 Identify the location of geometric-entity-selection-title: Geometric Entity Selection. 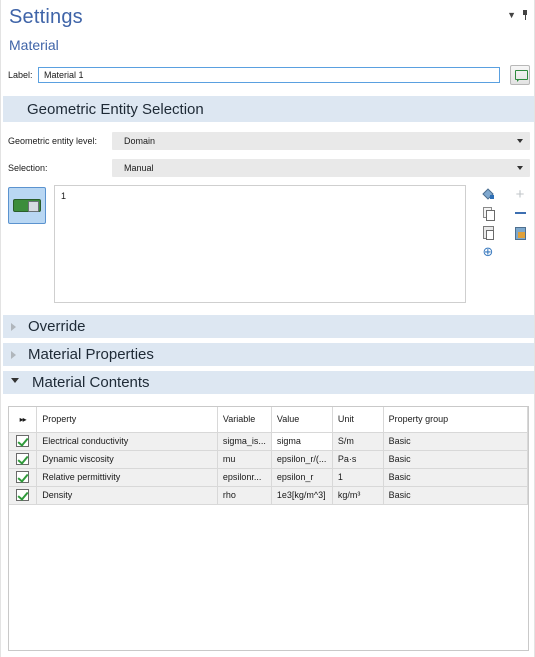
(115, 109).